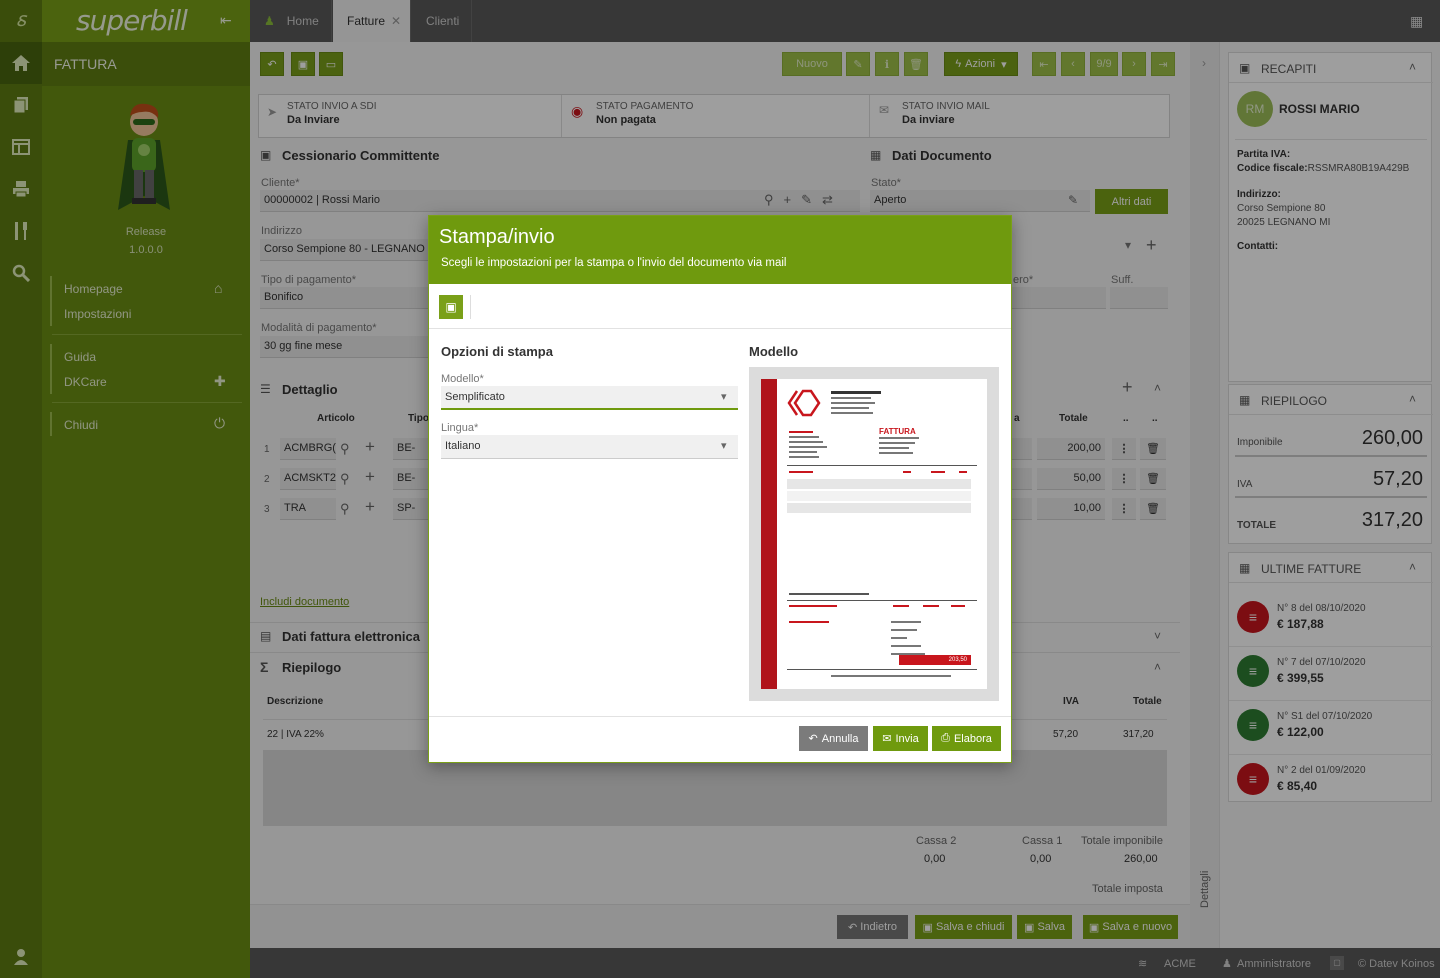  I want to click on lingua-label: Lingua*, so click(460, 428).